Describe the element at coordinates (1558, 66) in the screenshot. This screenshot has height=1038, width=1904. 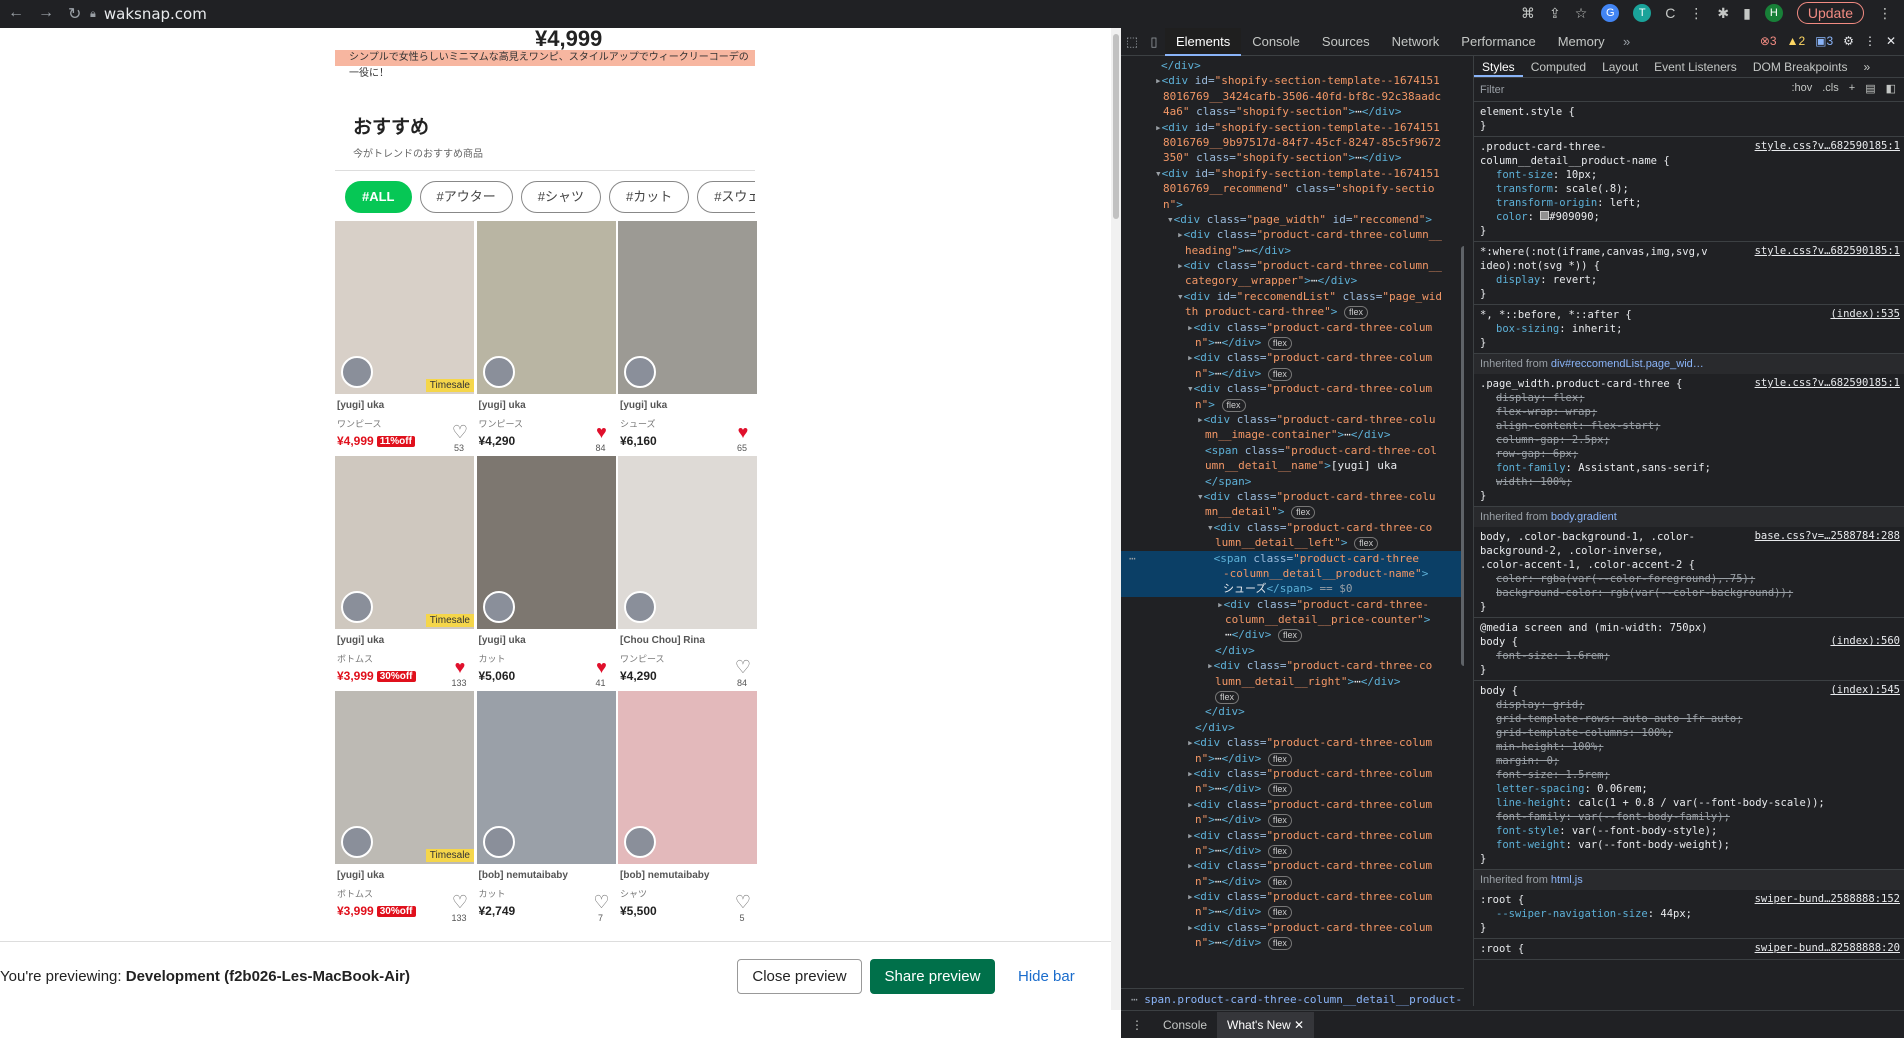
I see `tab-computed: Computed` at that location.